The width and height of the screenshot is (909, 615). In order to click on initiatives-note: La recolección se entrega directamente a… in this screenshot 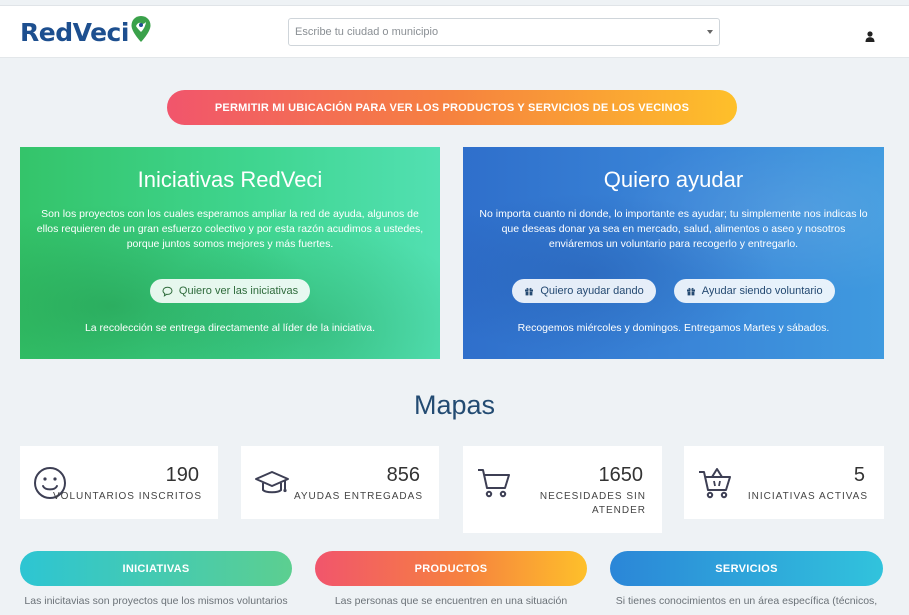, I will do `click(230, 328)`.